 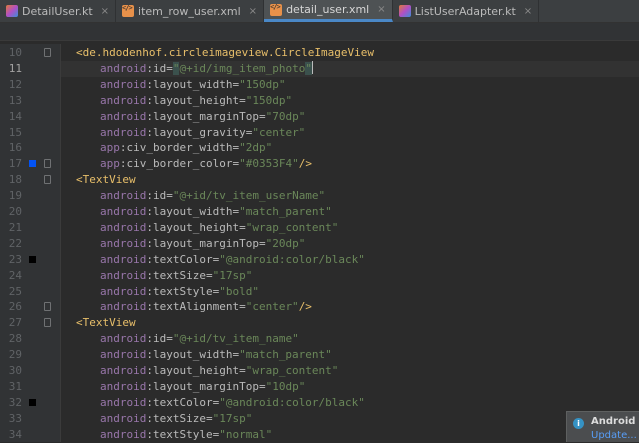 I want to click on tab-label: item_row_user.xml, so click(x=189, y=11).